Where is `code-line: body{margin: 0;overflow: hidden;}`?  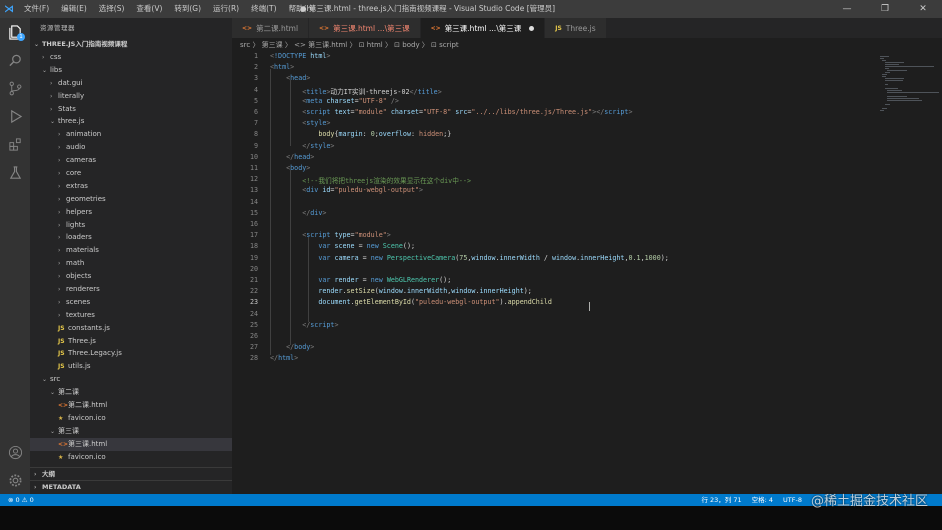
code-line: body{margin: 0;overflow: hidden;} is located at coordinates (360, 134).